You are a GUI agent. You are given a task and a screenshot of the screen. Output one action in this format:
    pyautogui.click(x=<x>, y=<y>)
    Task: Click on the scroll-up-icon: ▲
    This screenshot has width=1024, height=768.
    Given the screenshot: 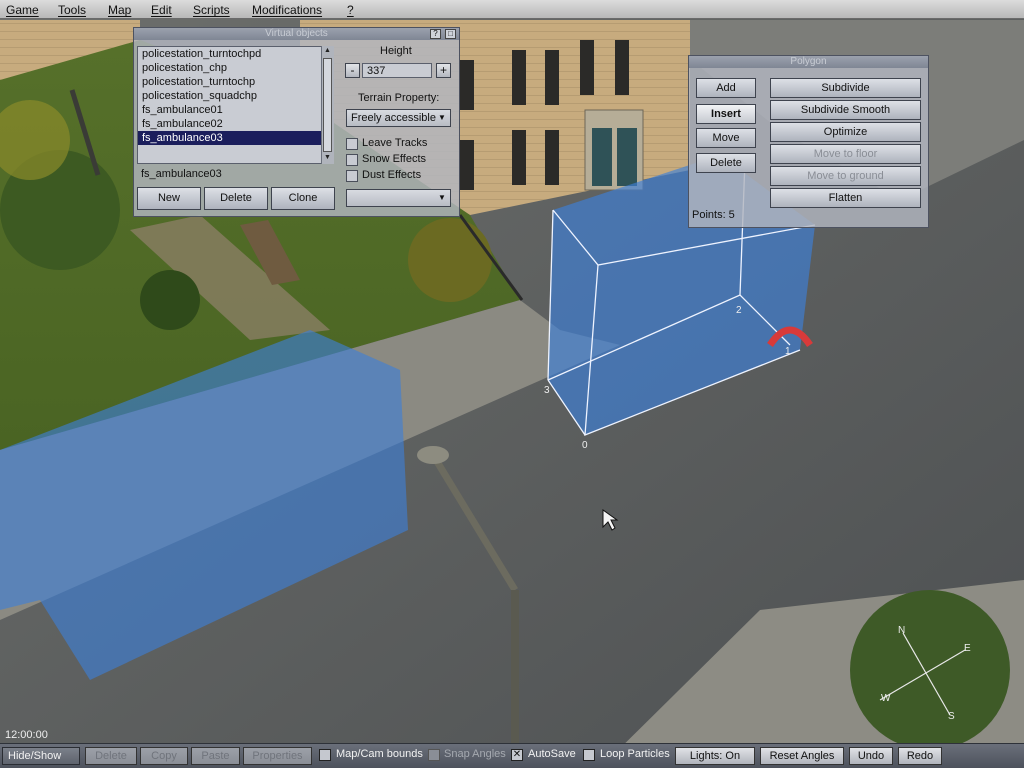 What is the action you would take?
    pyautogui.click(x=327, y=51)
    